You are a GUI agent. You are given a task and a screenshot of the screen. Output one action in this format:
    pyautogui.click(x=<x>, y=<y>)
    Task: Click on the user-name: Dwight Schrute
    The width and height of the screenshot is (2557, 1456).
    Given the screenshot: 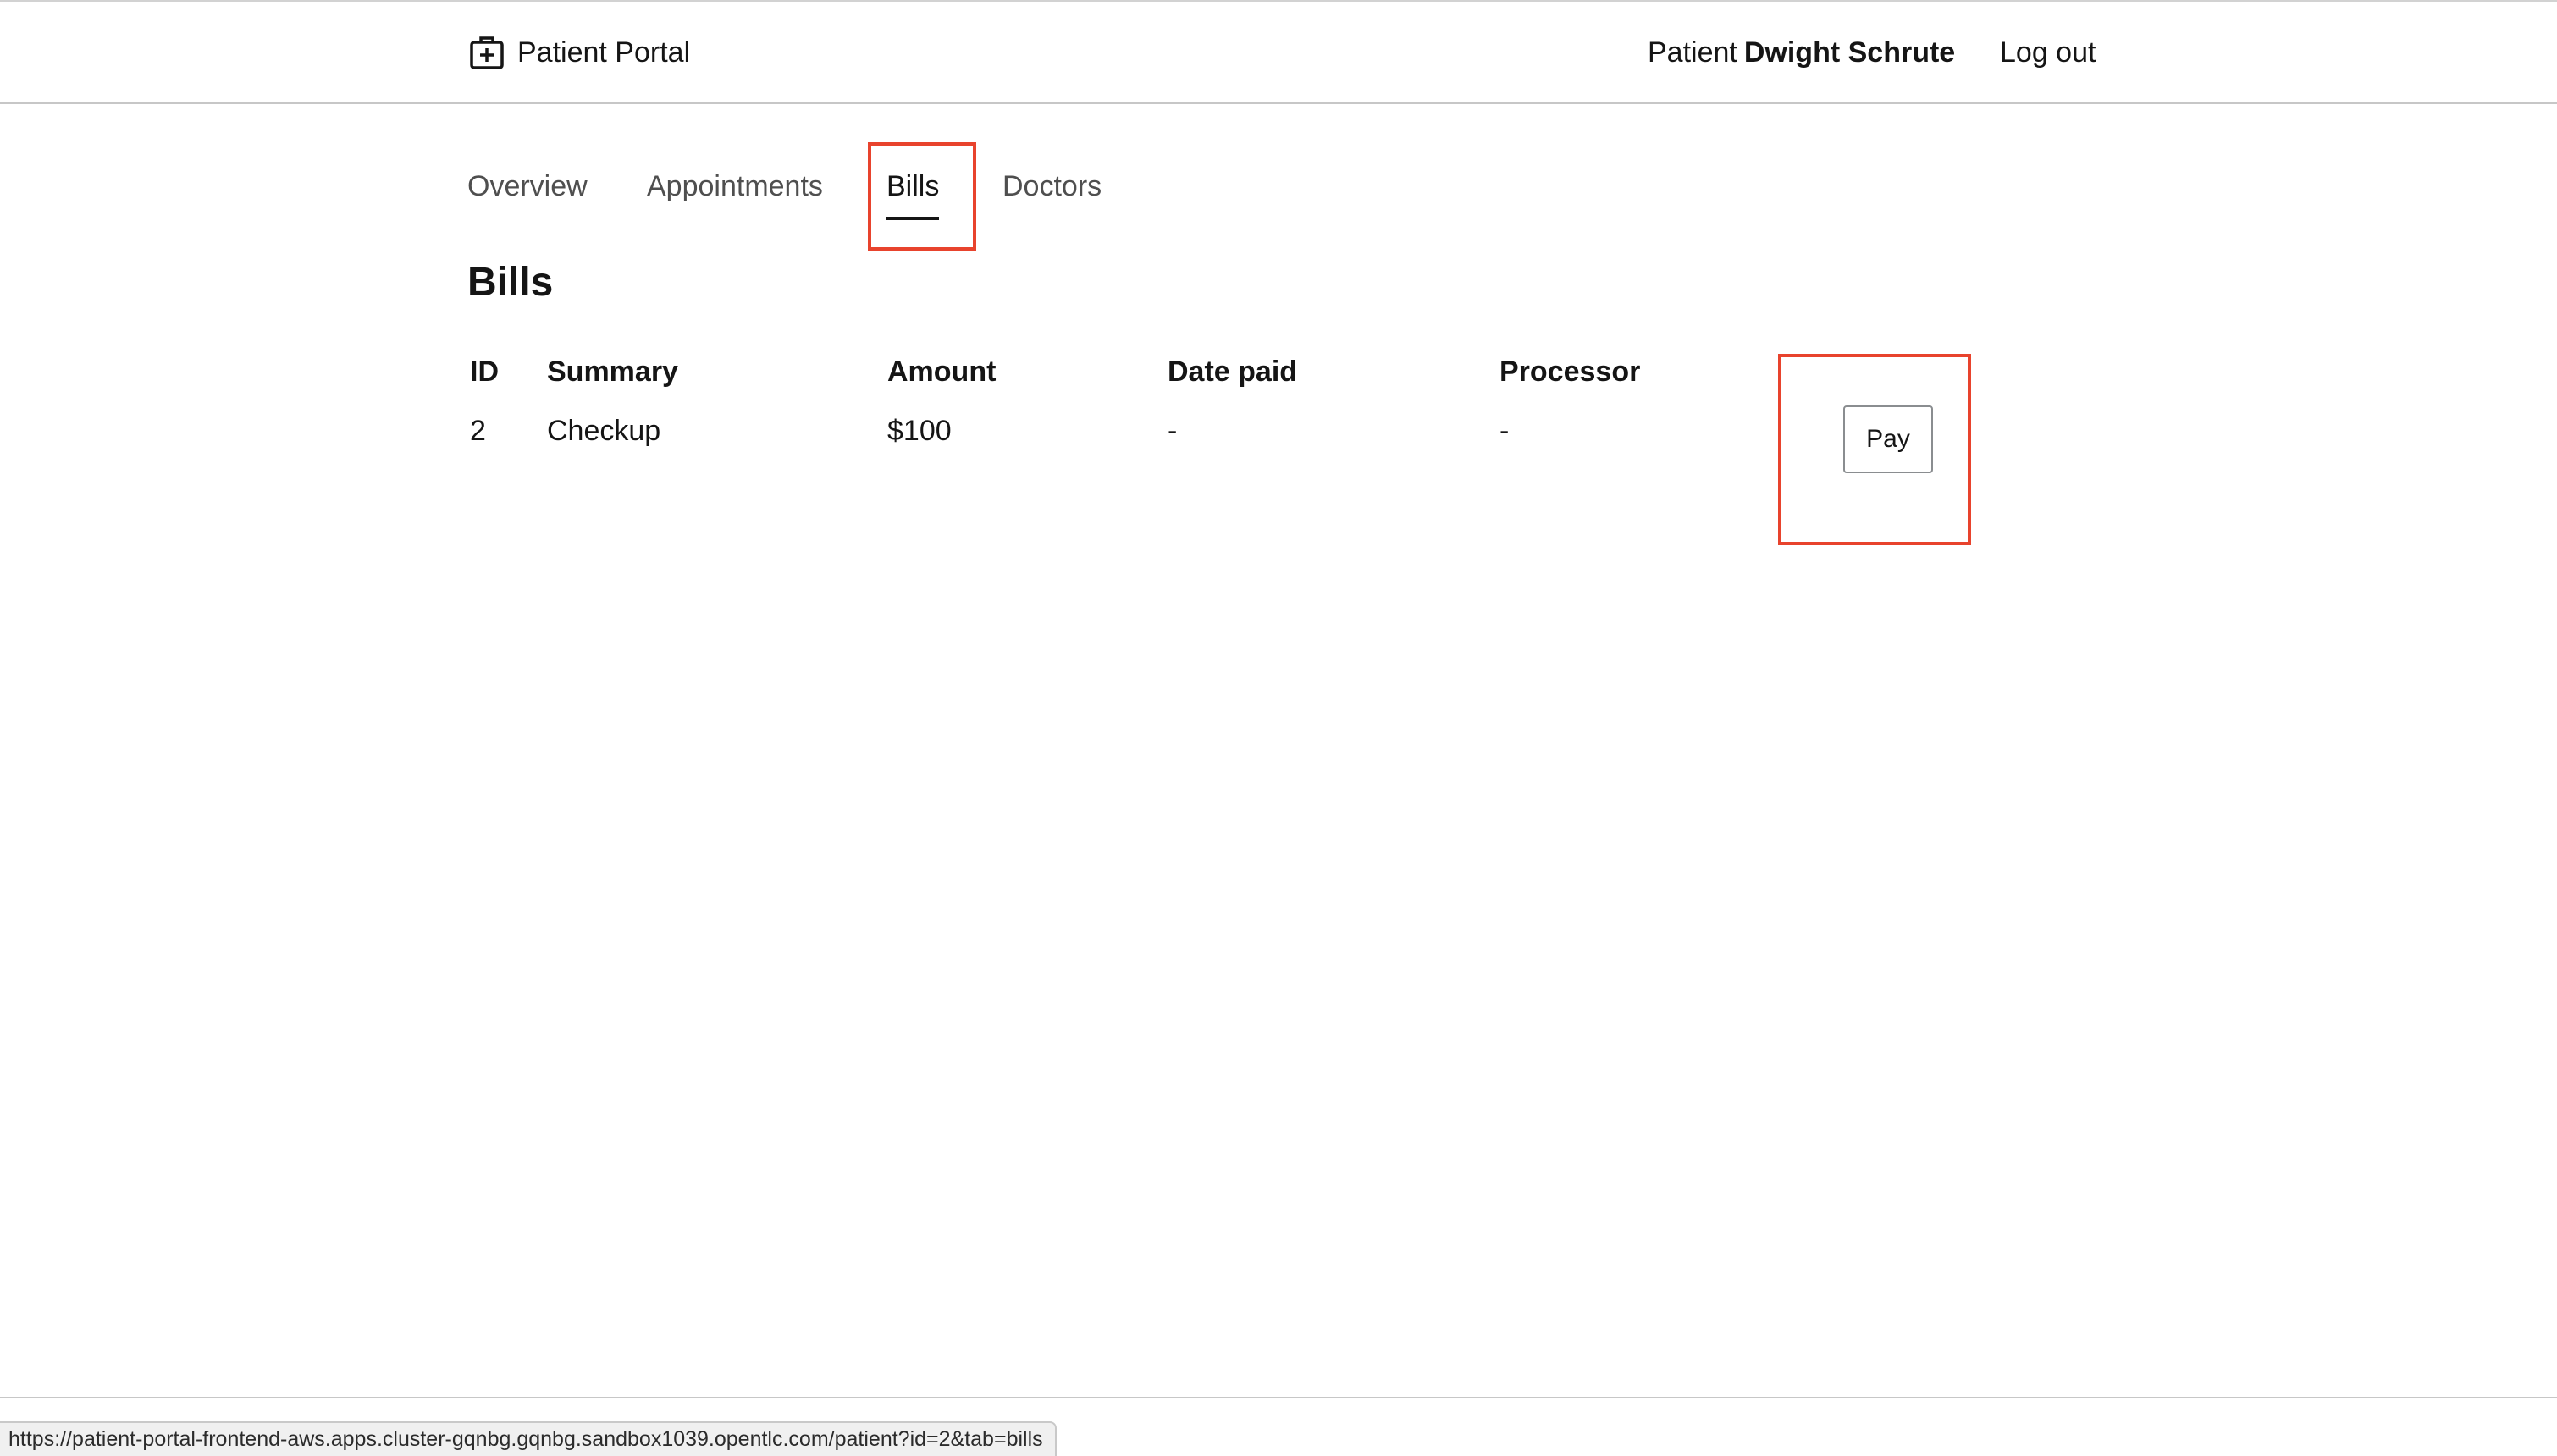 What is the action you would take?
    pyautogui.click(x=1850, y=53)
    